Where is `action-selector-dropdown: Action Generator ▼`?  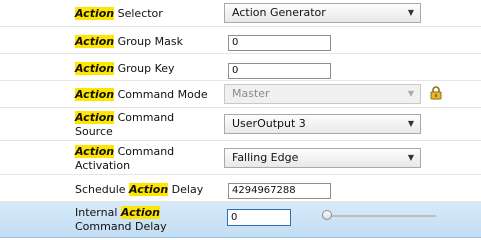 action-selector-dropdown: Action Generator ▼ is located at coordinates (322, 13).